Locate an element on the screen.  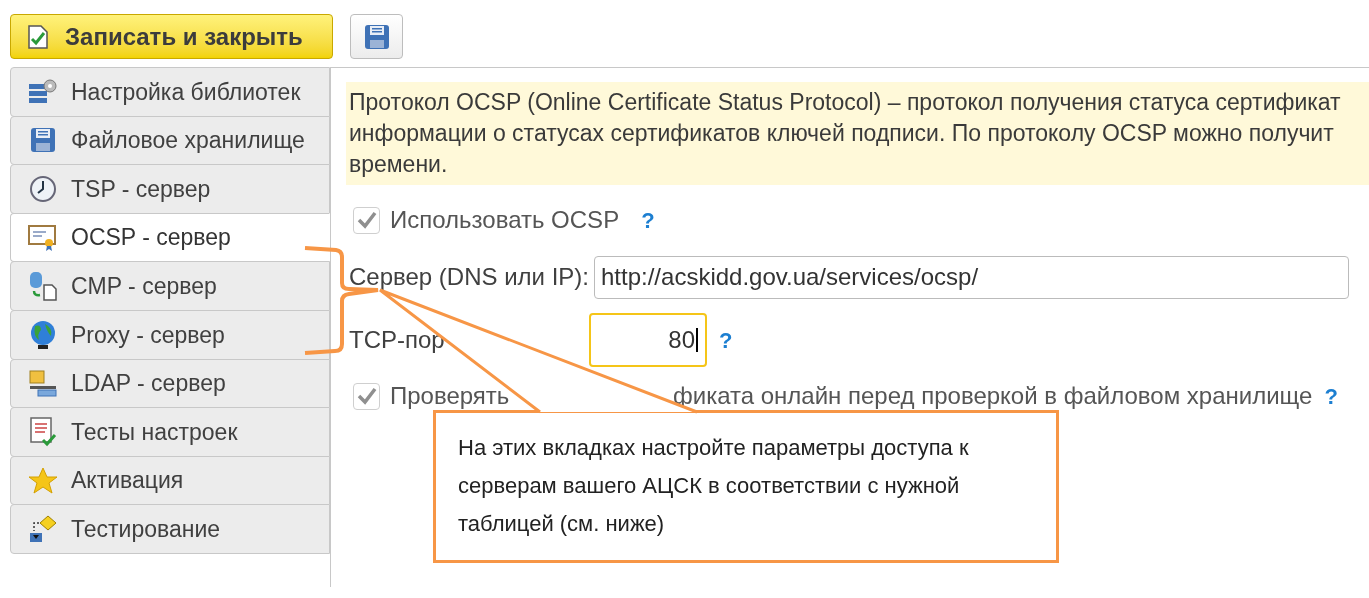
field-label: TCP-пор is located at coordinates (397, 340).